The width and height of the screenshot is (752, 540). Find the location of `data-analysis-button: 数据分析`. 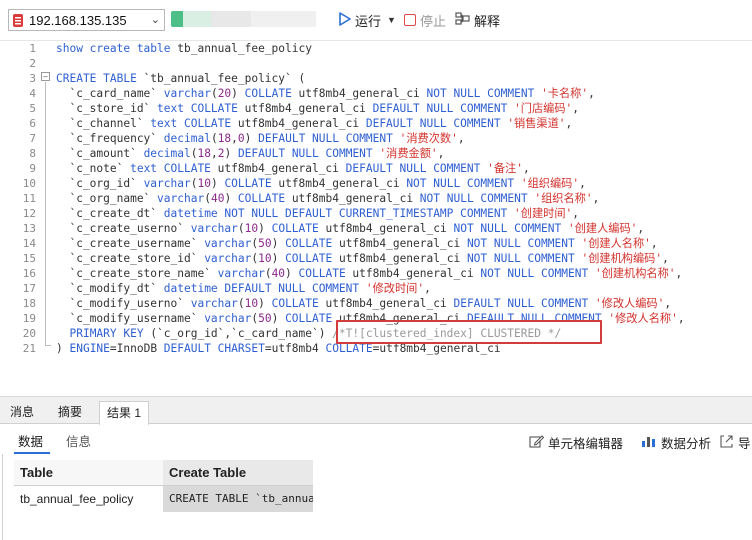

data-analysis-button: 数据分析 is located at coordinates (676, 442).